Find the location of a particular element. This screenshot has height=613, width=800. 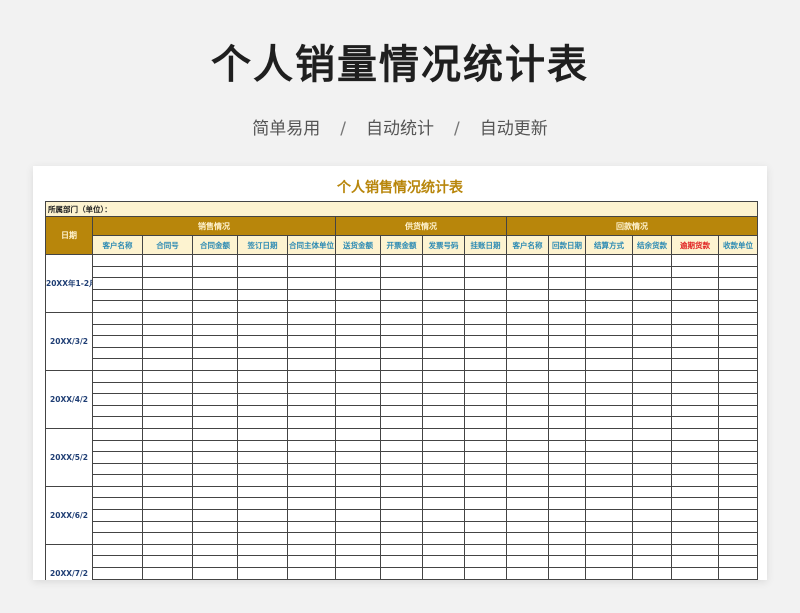

period-cell: 20XX/6/2 is located at coordinates (69, 515).